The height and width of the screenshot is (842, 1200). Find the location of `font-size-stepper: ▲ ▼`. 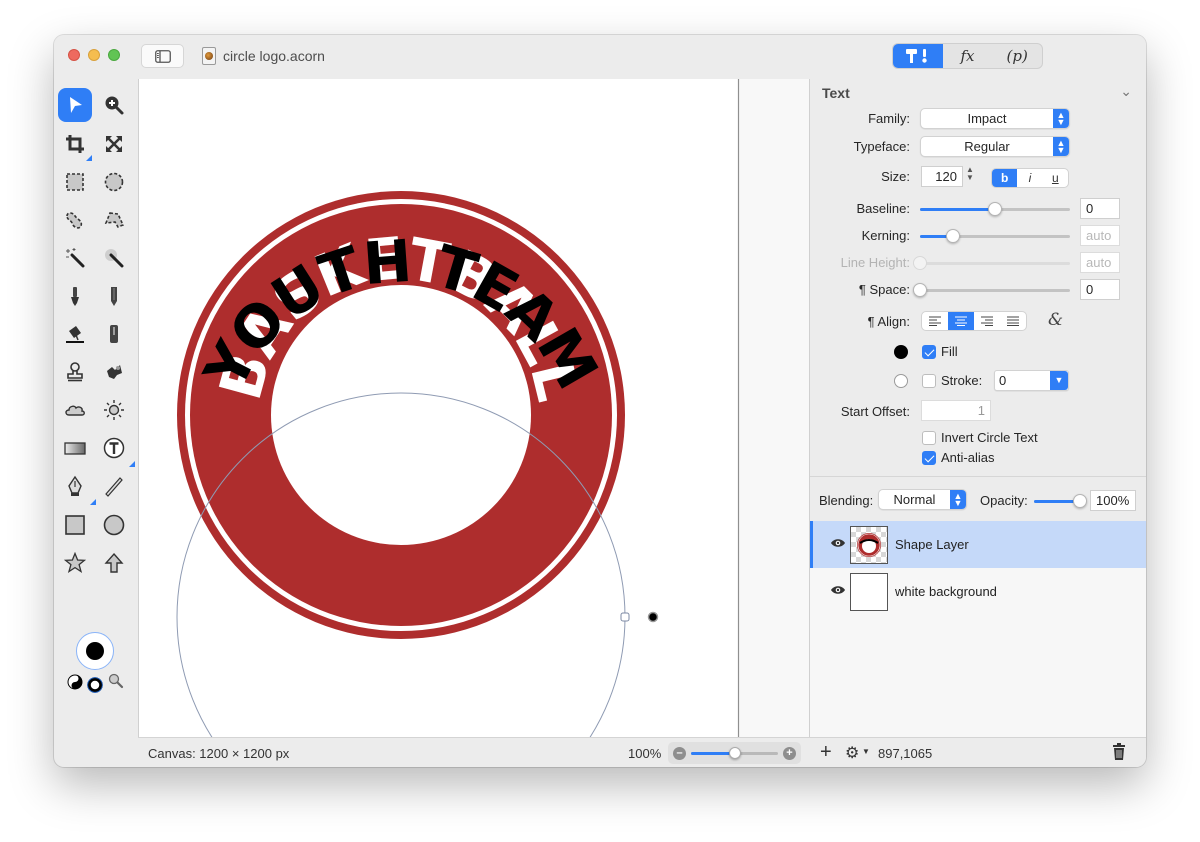

font-size-stepper: ▲ ▼ is located at coordinates (970, 174).